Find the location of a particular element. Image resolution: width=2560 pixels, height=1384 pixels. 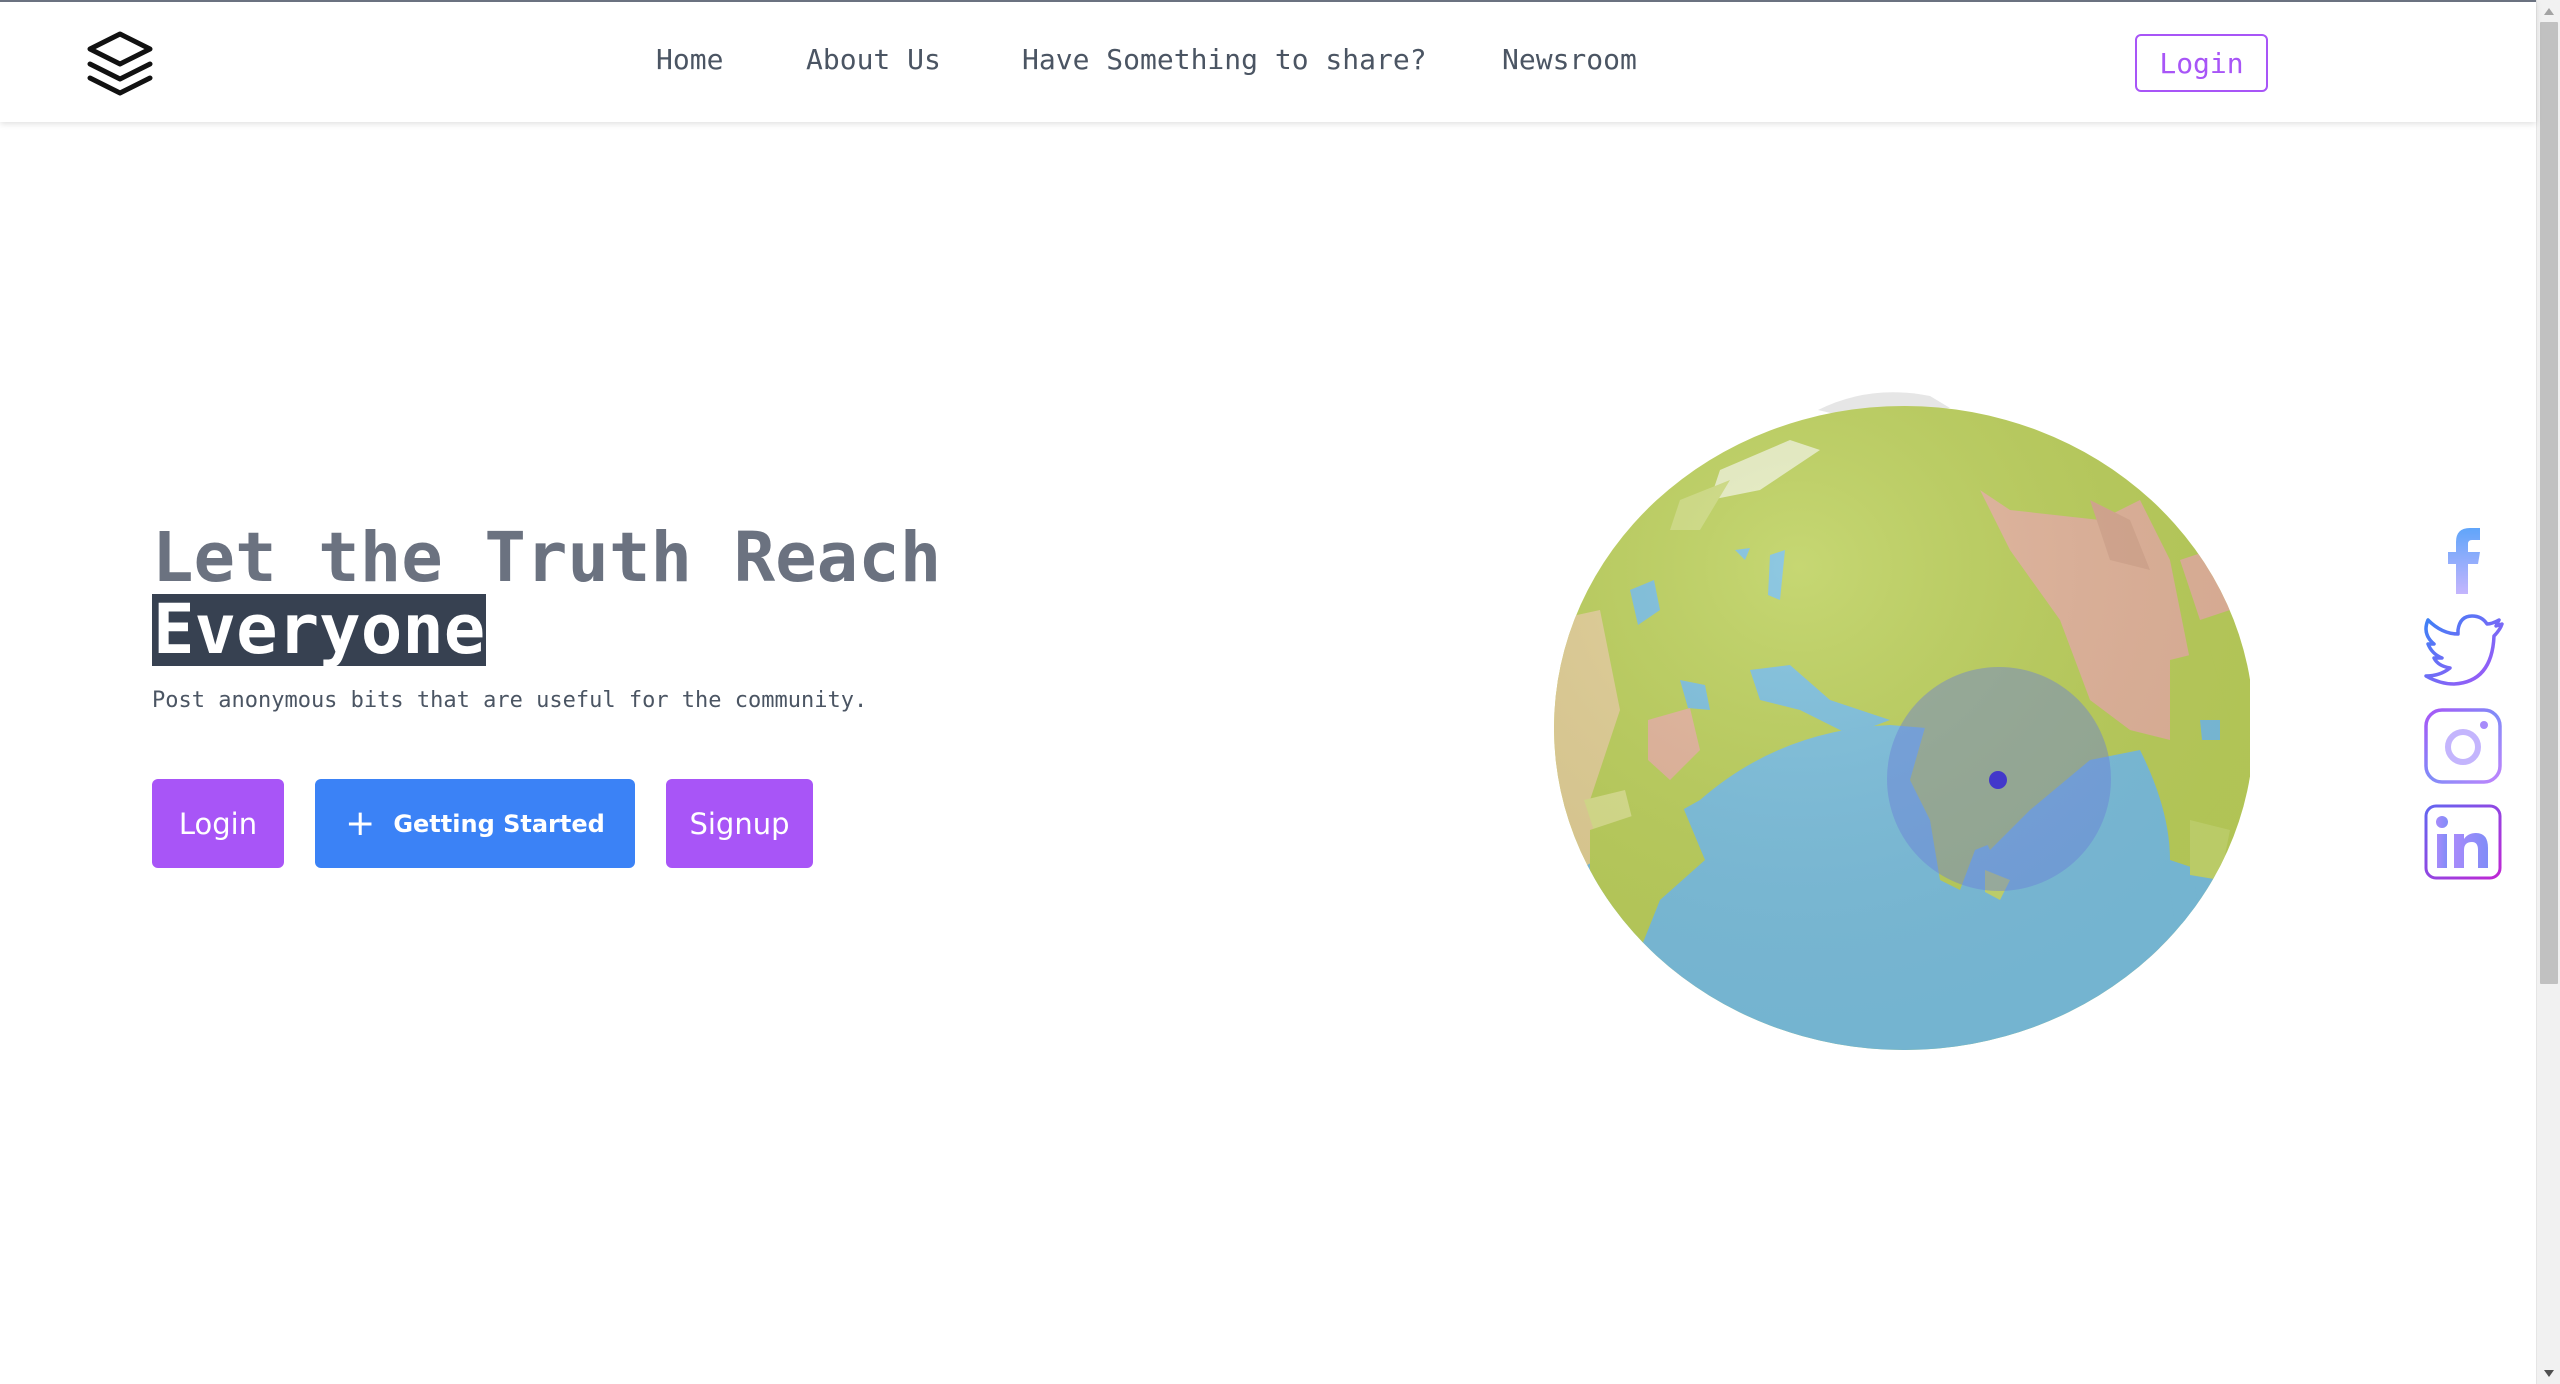

scrollbar-thumb is located at coordinates (2549, 503).